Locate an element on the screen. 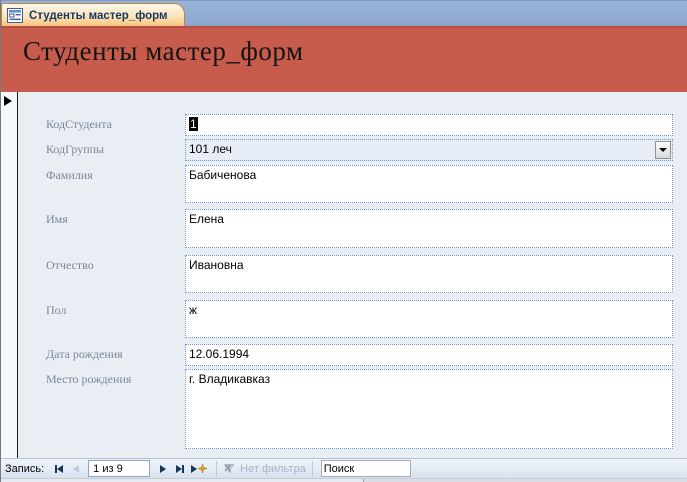 The image size is (687, 482). field-value: г. Владикавказ is located at coordinates (230, 379).